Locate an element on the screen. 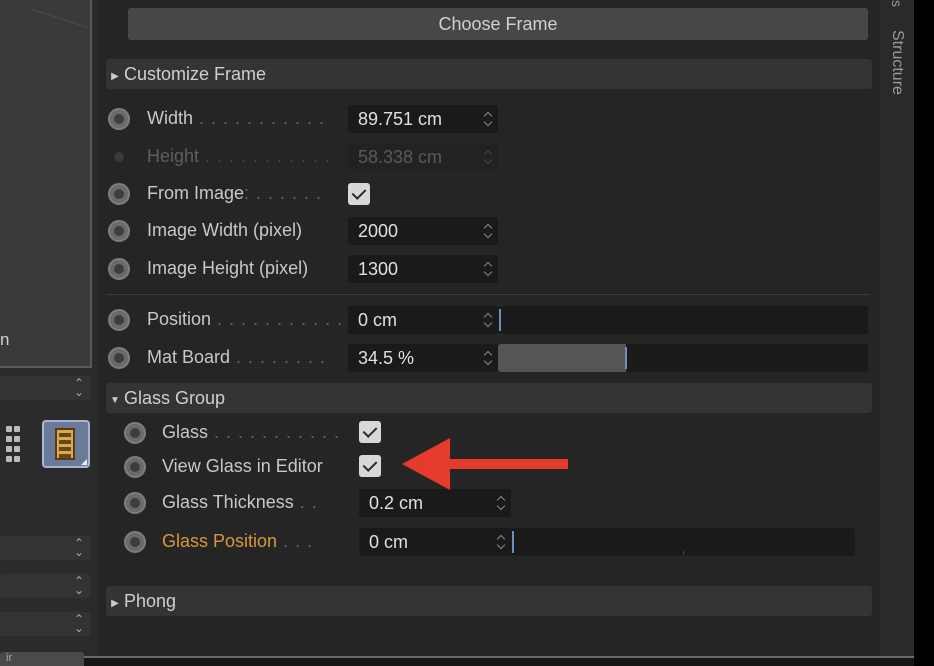 This screenshot has height=666, width=934. glass-label: Glass . . . . . . . . . . . is located at coordinates (251, 432).